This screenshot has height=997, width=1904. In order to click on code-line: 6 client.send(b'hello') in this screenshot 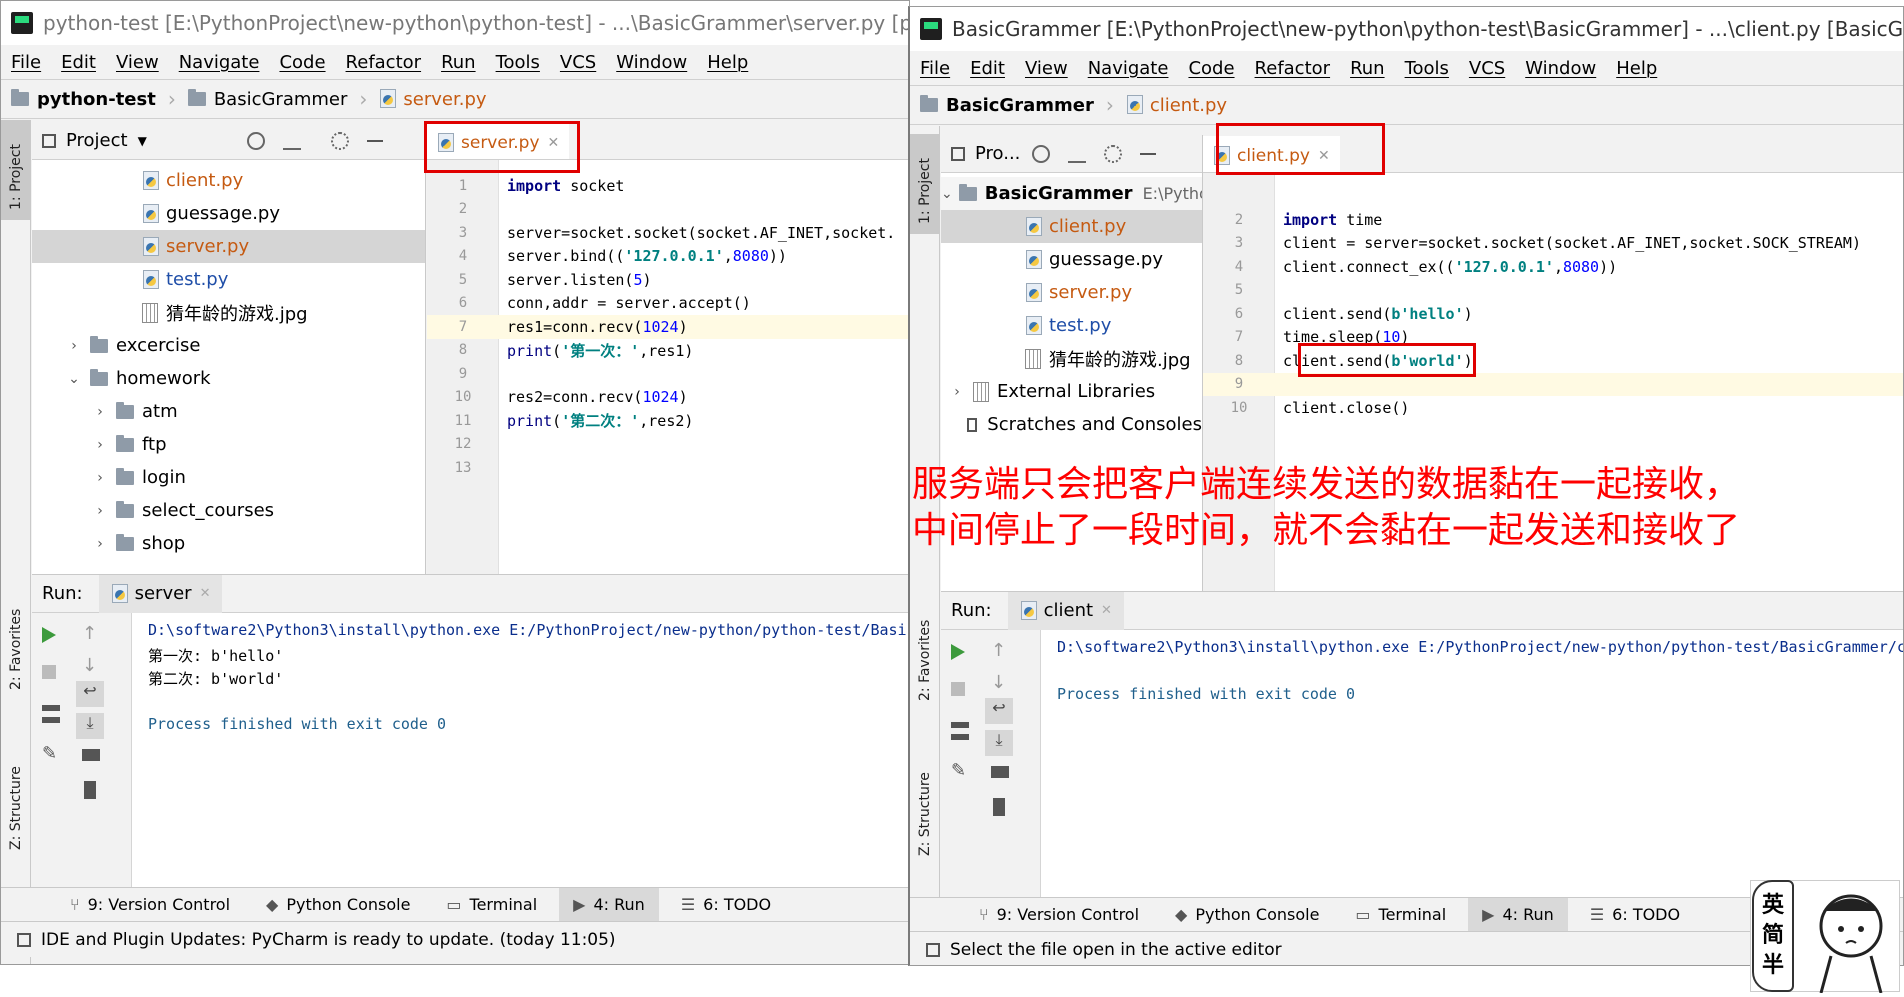, I will do `click(1553, 314)`.